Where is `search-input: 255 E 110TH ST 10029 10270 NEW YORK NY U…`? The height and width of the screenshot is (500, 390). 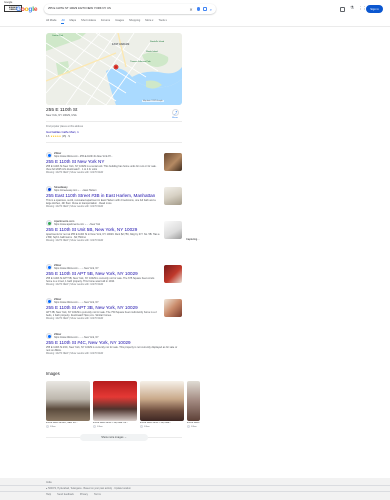
search-input: 255 E 110TH ST 10029 10270 NEW YORK NY U… is located at coordinates (118, 9).